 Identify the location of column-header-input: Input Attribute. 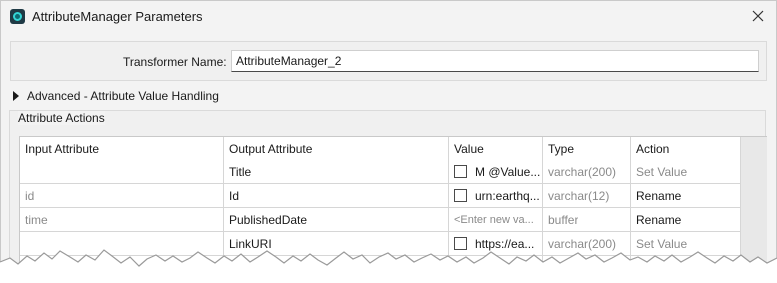
(62, 149).